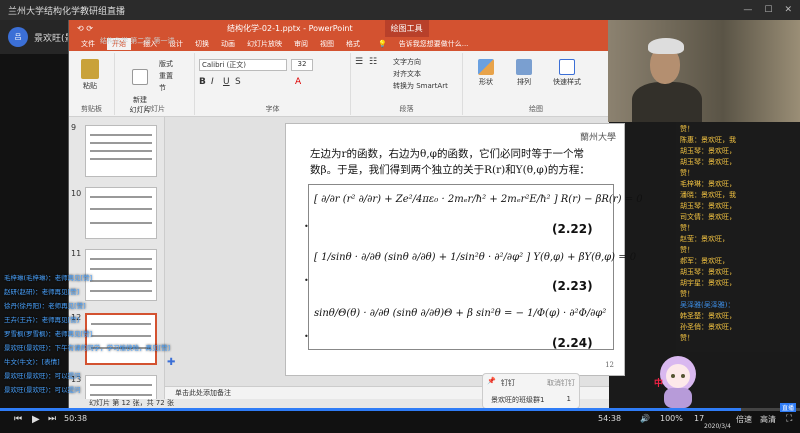 The width and height of the screenshot is (800, 433). I want to click on chat-message: 吴泽雅(吴泽雅)：, so click(707, 305).